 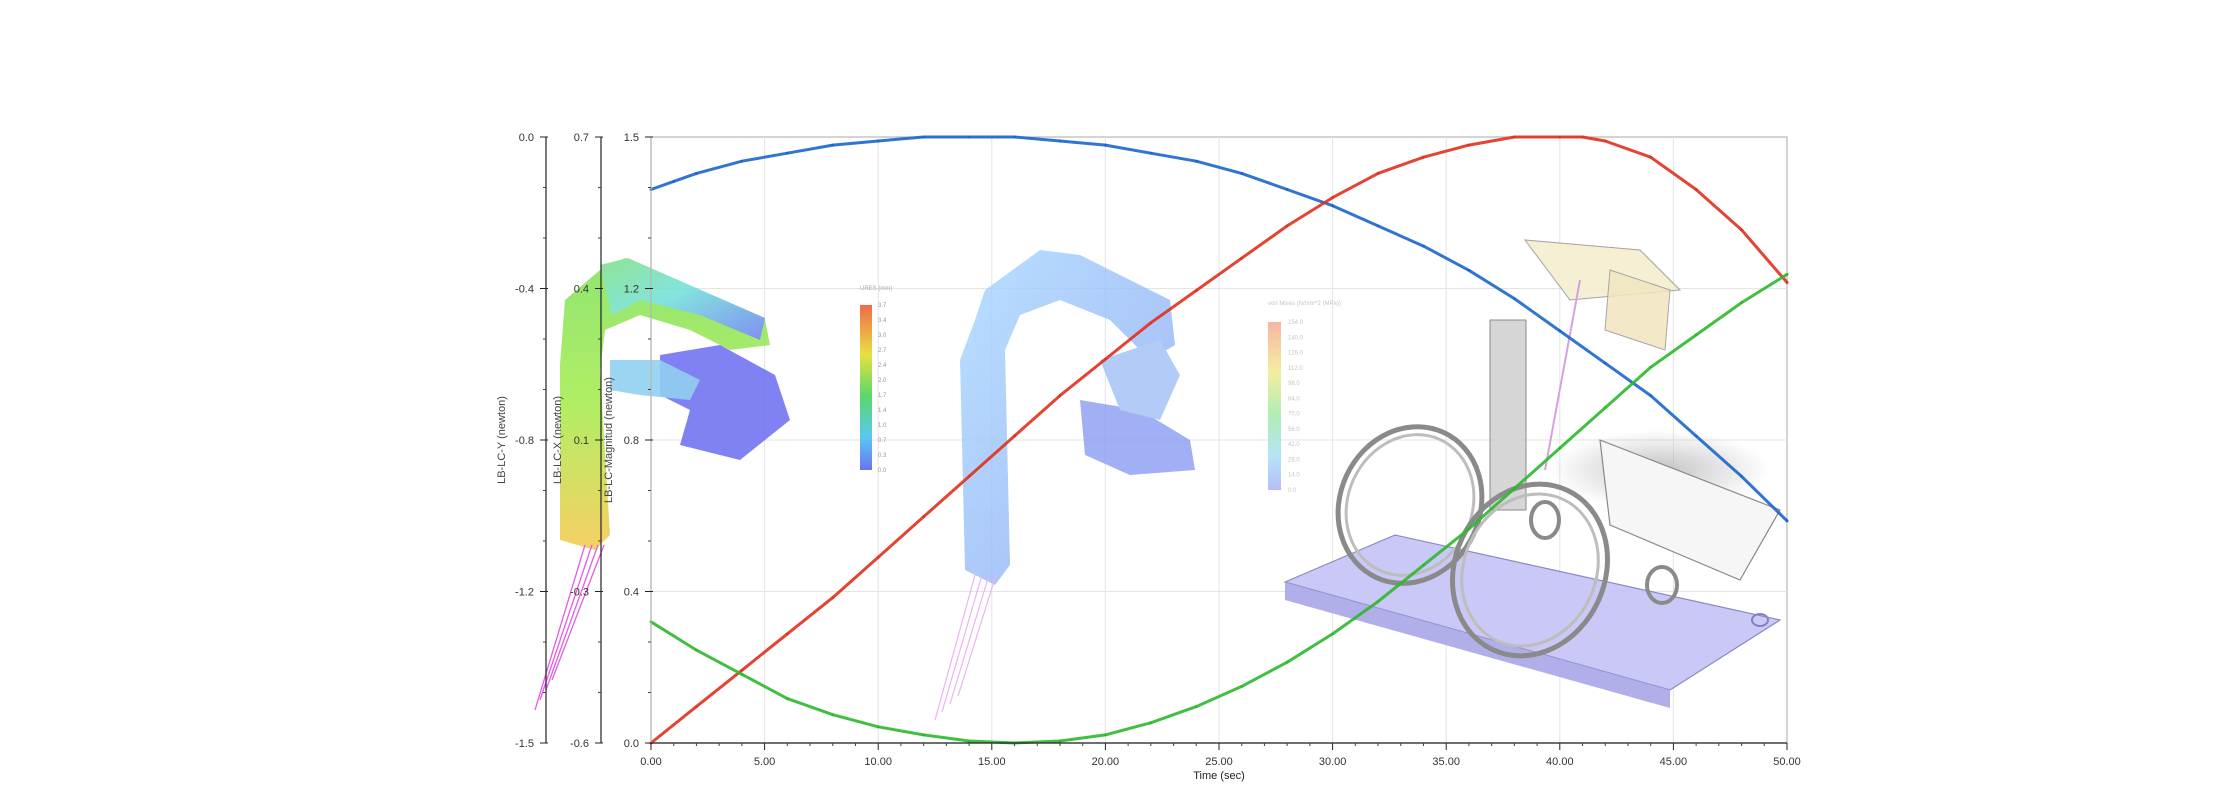 I want to click on colorbar-value: 70.0, so click(x=1294, y=415).